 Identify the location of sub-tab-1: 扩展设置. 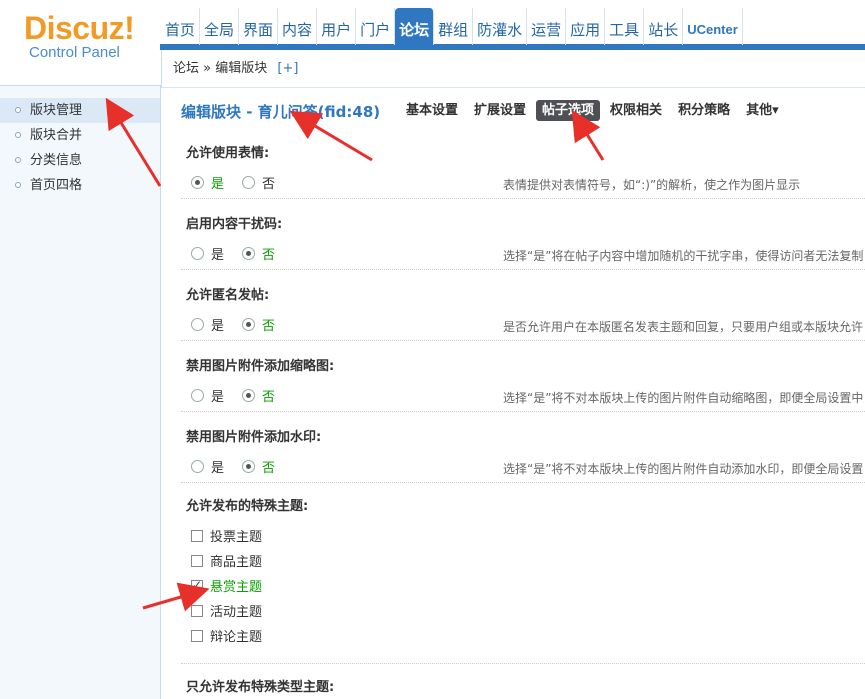
(500, 110).